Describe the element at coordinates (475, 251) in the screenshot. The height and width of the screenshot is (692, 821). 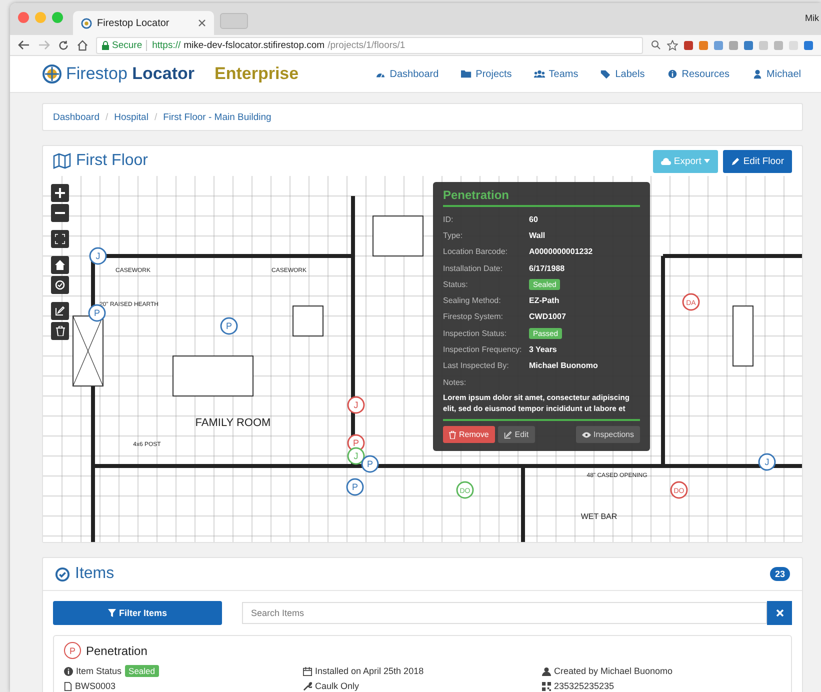
I see `field-label: Location Barcode:` at that location.